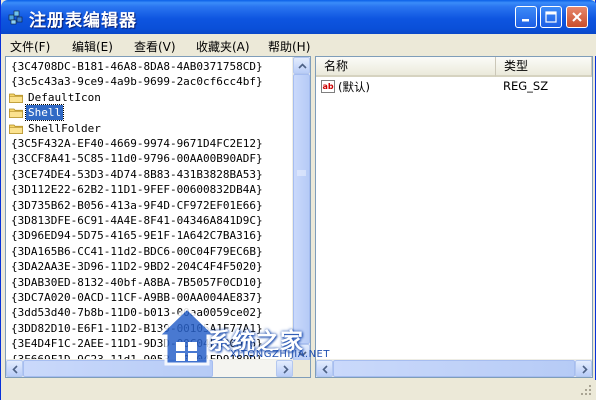  I want to click on tree-key-item: {3C5F432A-EF40-4669-9974-9671D4FC2E12}, so click(150, 143).